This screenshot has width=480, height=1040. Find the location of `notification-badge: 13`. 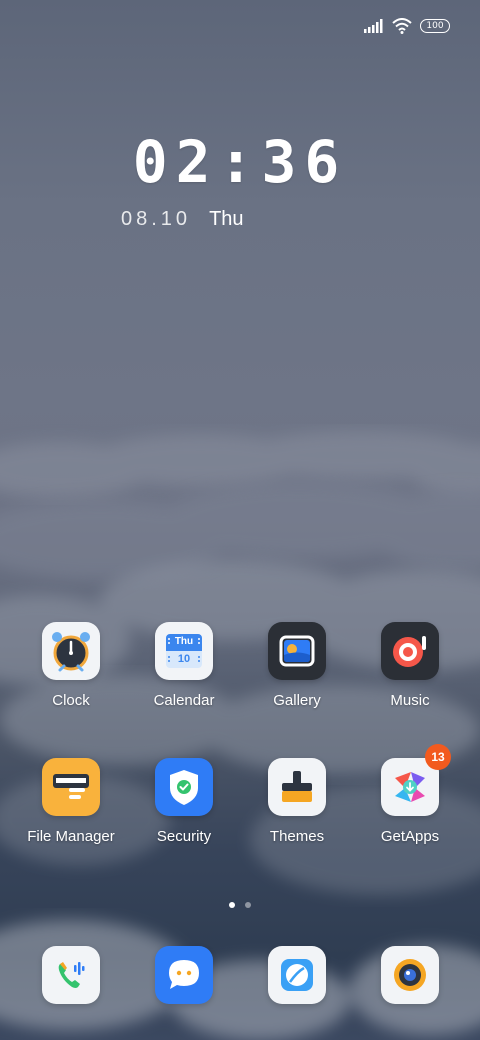

notification-badge: 13 is located at coordinates (438, 757).